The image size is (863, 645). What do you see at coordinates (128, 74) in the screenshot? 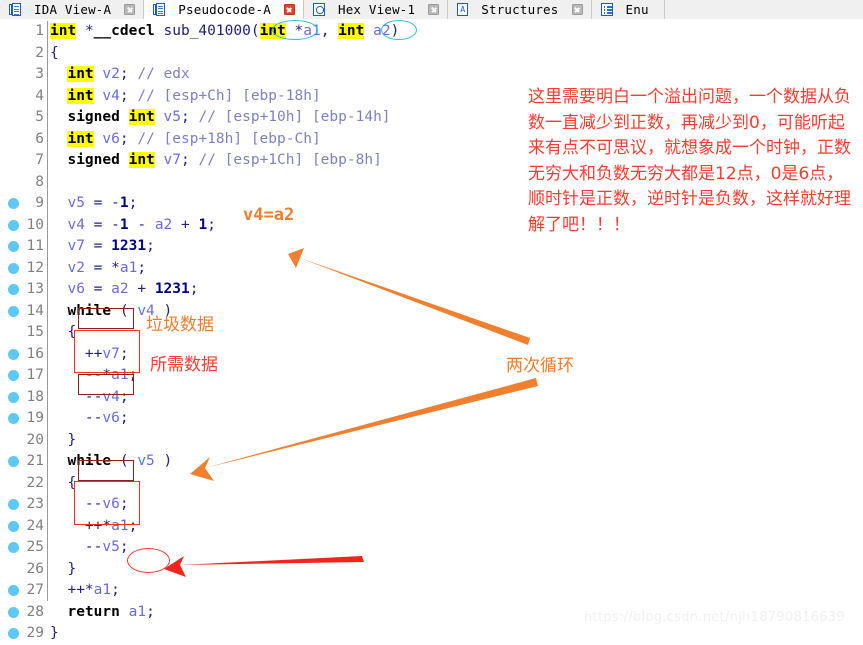
I see `line-source: int v2; // edx` at bounding box center [128, 74].